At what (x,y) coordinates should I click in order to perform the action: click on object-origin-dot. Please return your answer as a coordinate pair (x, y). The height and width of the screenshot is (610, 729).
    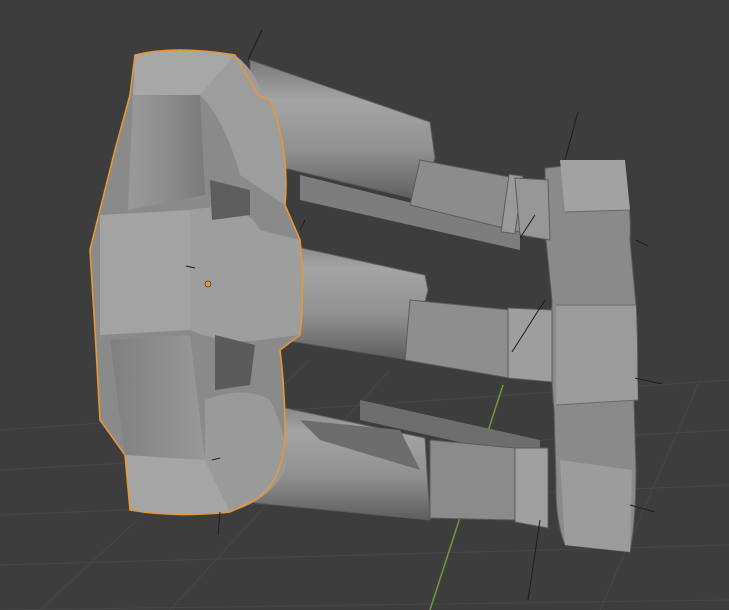
    Looking at the image, I should click on (208, 284).